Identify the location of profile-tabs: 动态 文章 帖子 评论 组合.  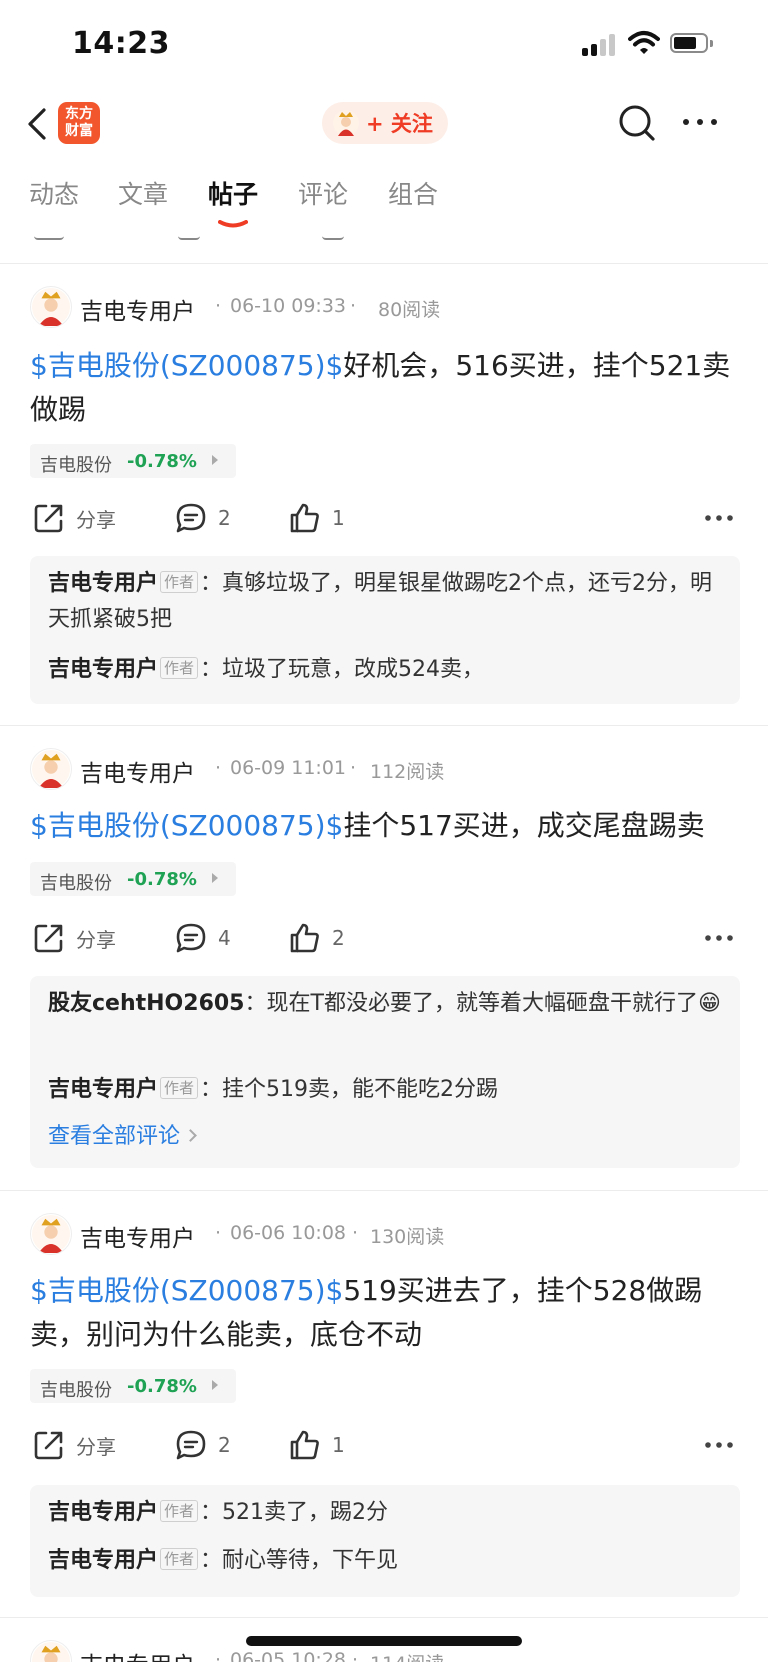
(384, 205).